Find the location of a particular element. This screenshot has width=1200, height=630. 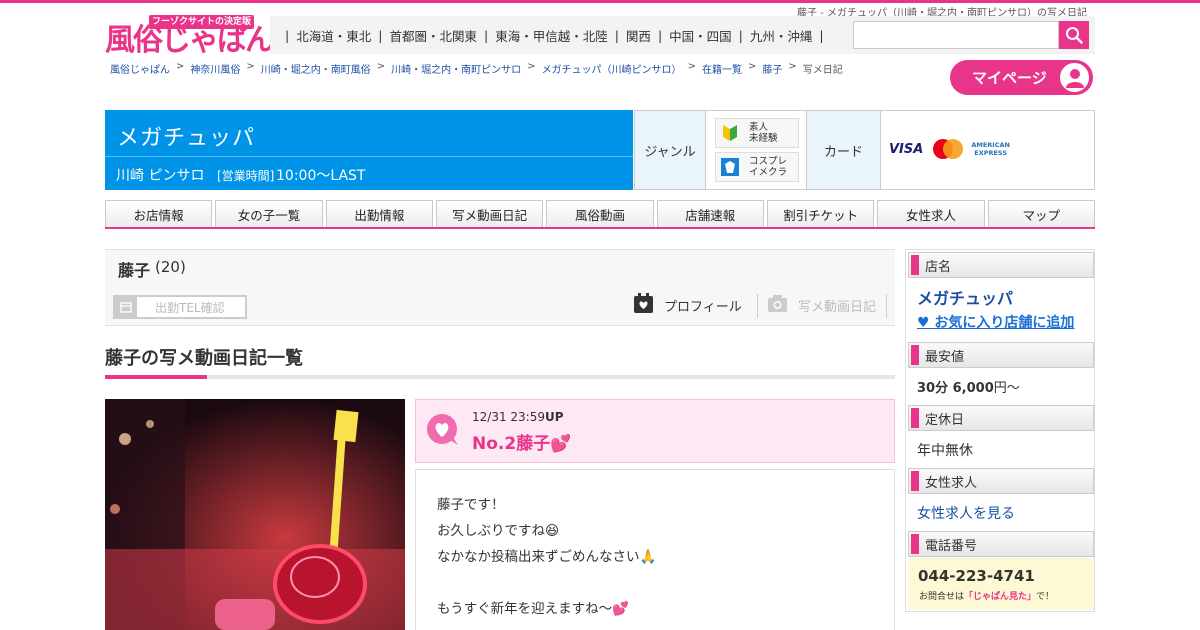

hours-label: [営業時間] is located at coordinates (246, 176).